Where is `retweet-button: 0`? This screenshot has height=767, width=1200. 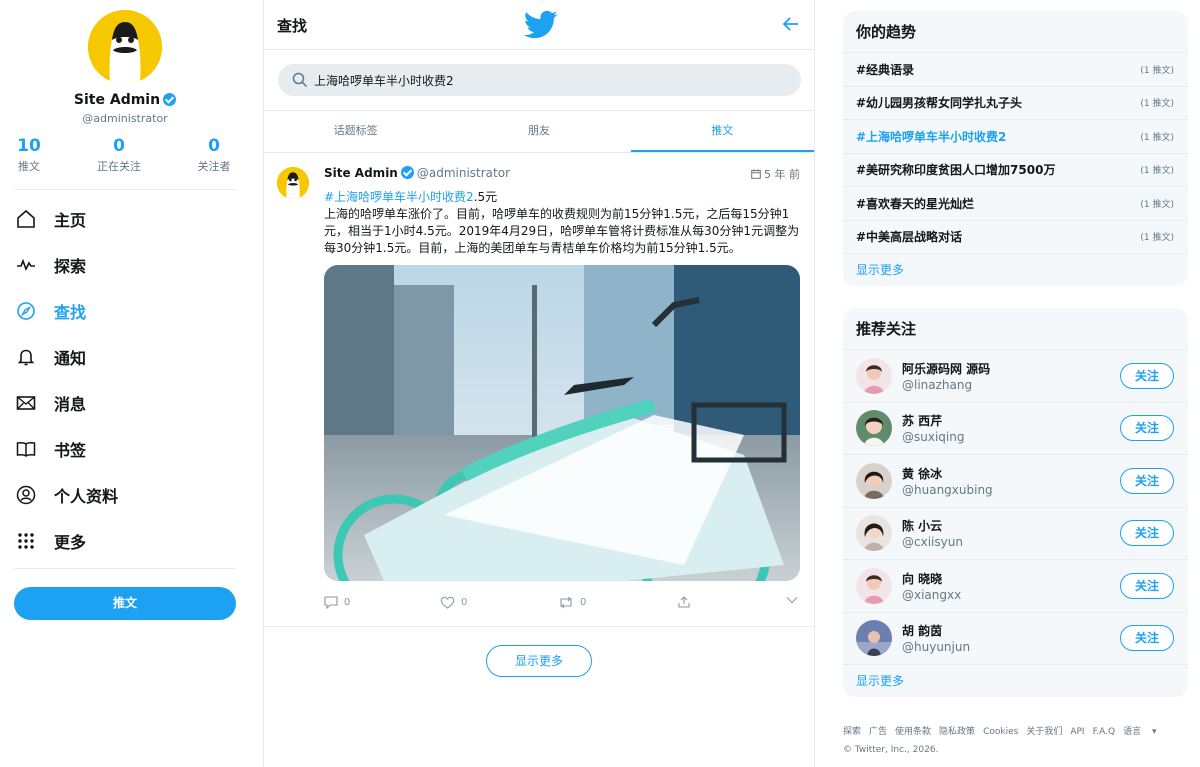 retweet-button: 0 is located at coordinates (572, 602).